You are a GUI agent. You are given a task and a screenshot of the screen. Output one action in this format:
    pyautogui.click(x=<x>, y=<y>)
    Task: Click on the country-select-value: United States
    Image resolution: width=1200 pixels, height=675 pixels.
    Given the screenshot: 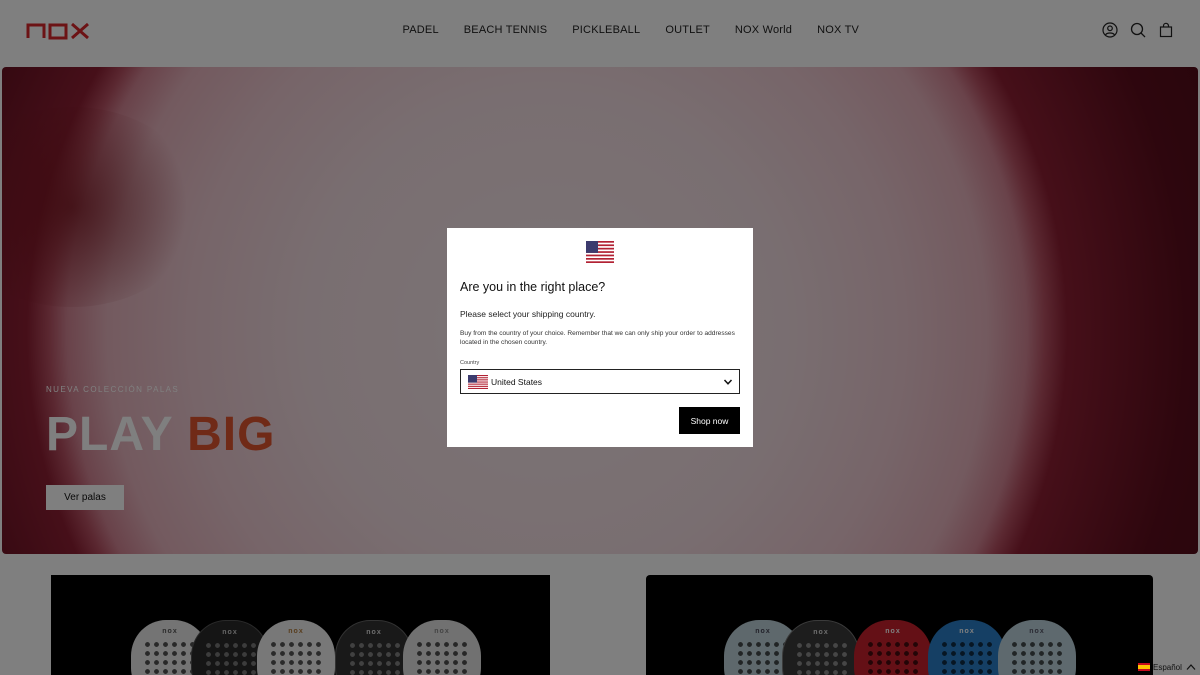 What is the action you would take?
    pyautogui.click(x=517, y=382)
    